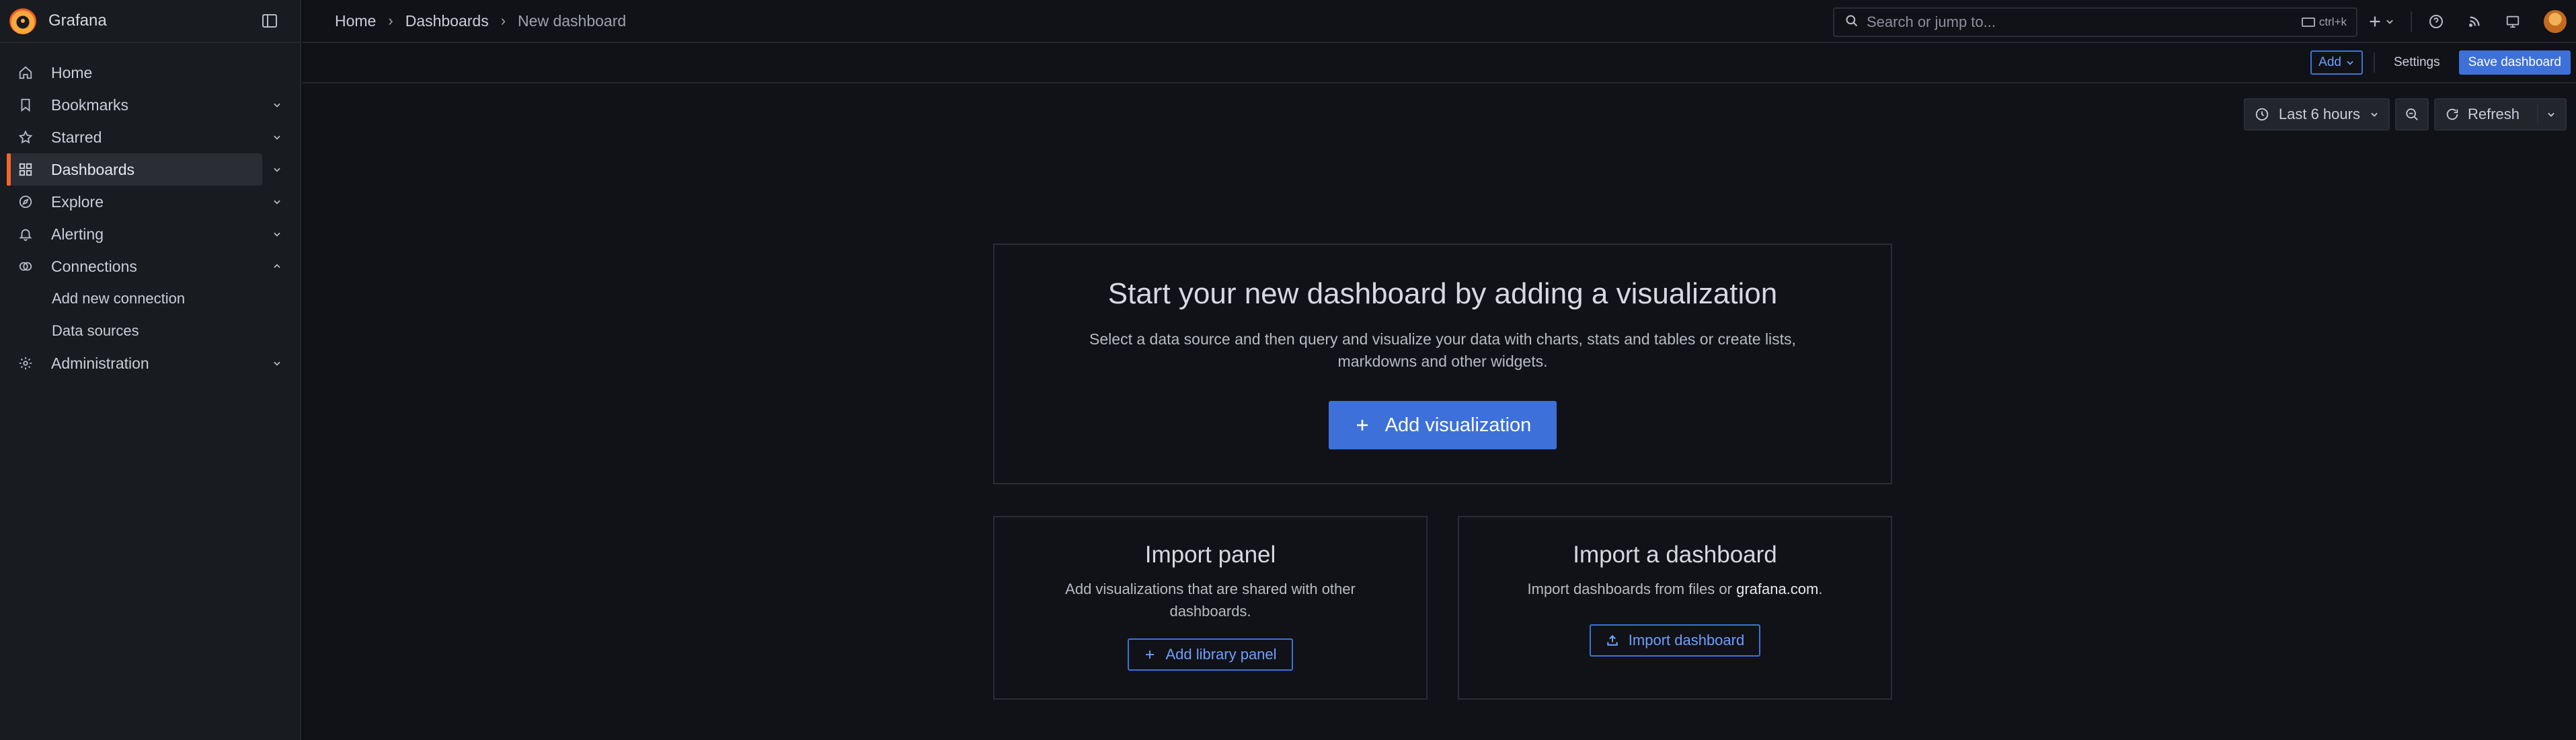 The width and height of the screenshot is (2576, 740). Describe the element at coordinates (2452, 114) in the screenshot. I see `refresh-icon` at that location.